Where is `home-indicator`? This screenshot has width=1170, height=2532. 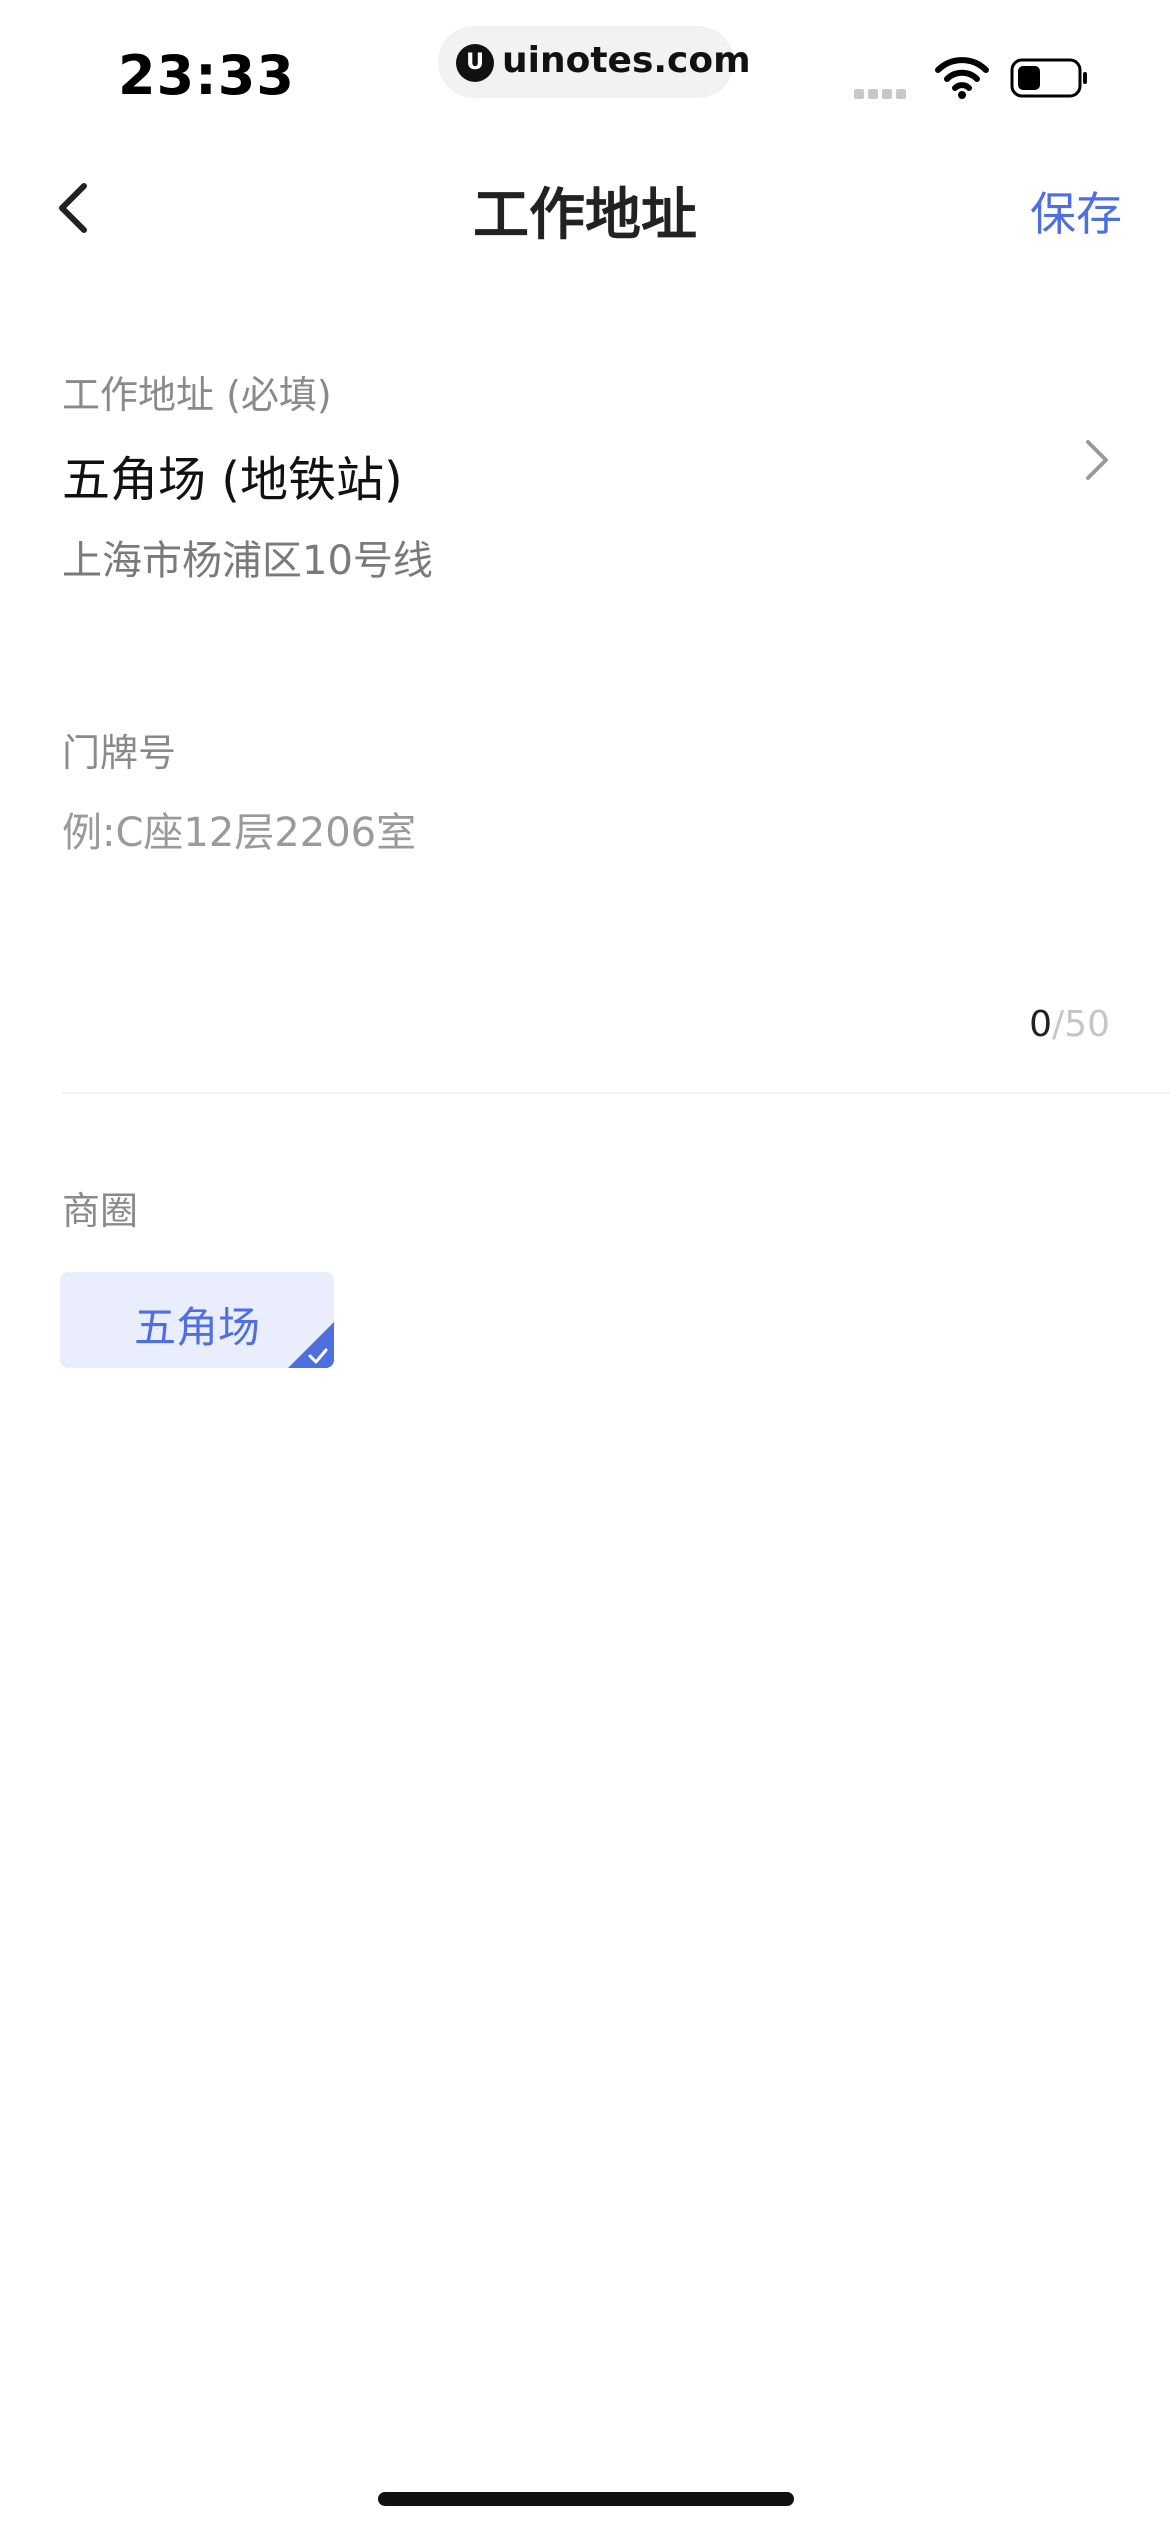 home-indicator is located at coordinates (586, 2499).